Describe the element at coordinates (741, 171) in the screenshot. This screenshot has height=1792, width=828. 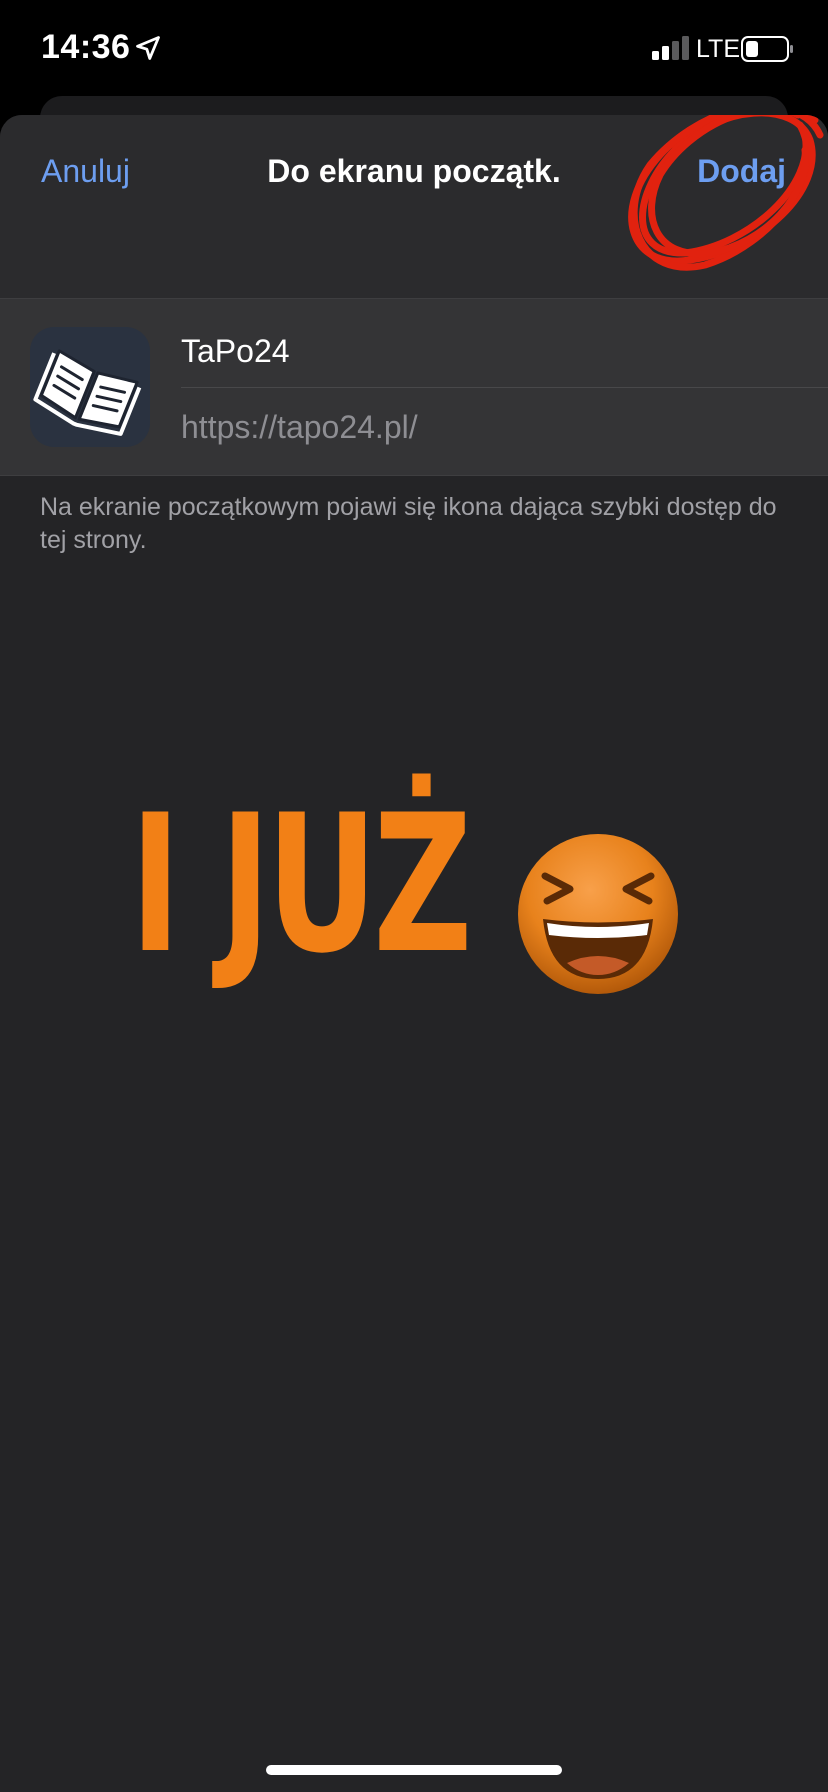
I see `add-button: Dodaj` at that location.